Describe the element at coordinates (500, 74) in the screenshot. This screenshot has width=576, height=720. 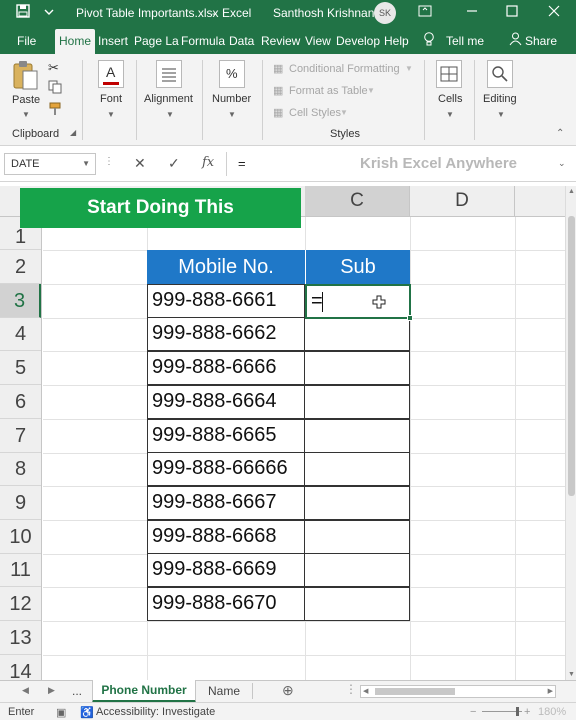
I see `editing-icon` at that location.